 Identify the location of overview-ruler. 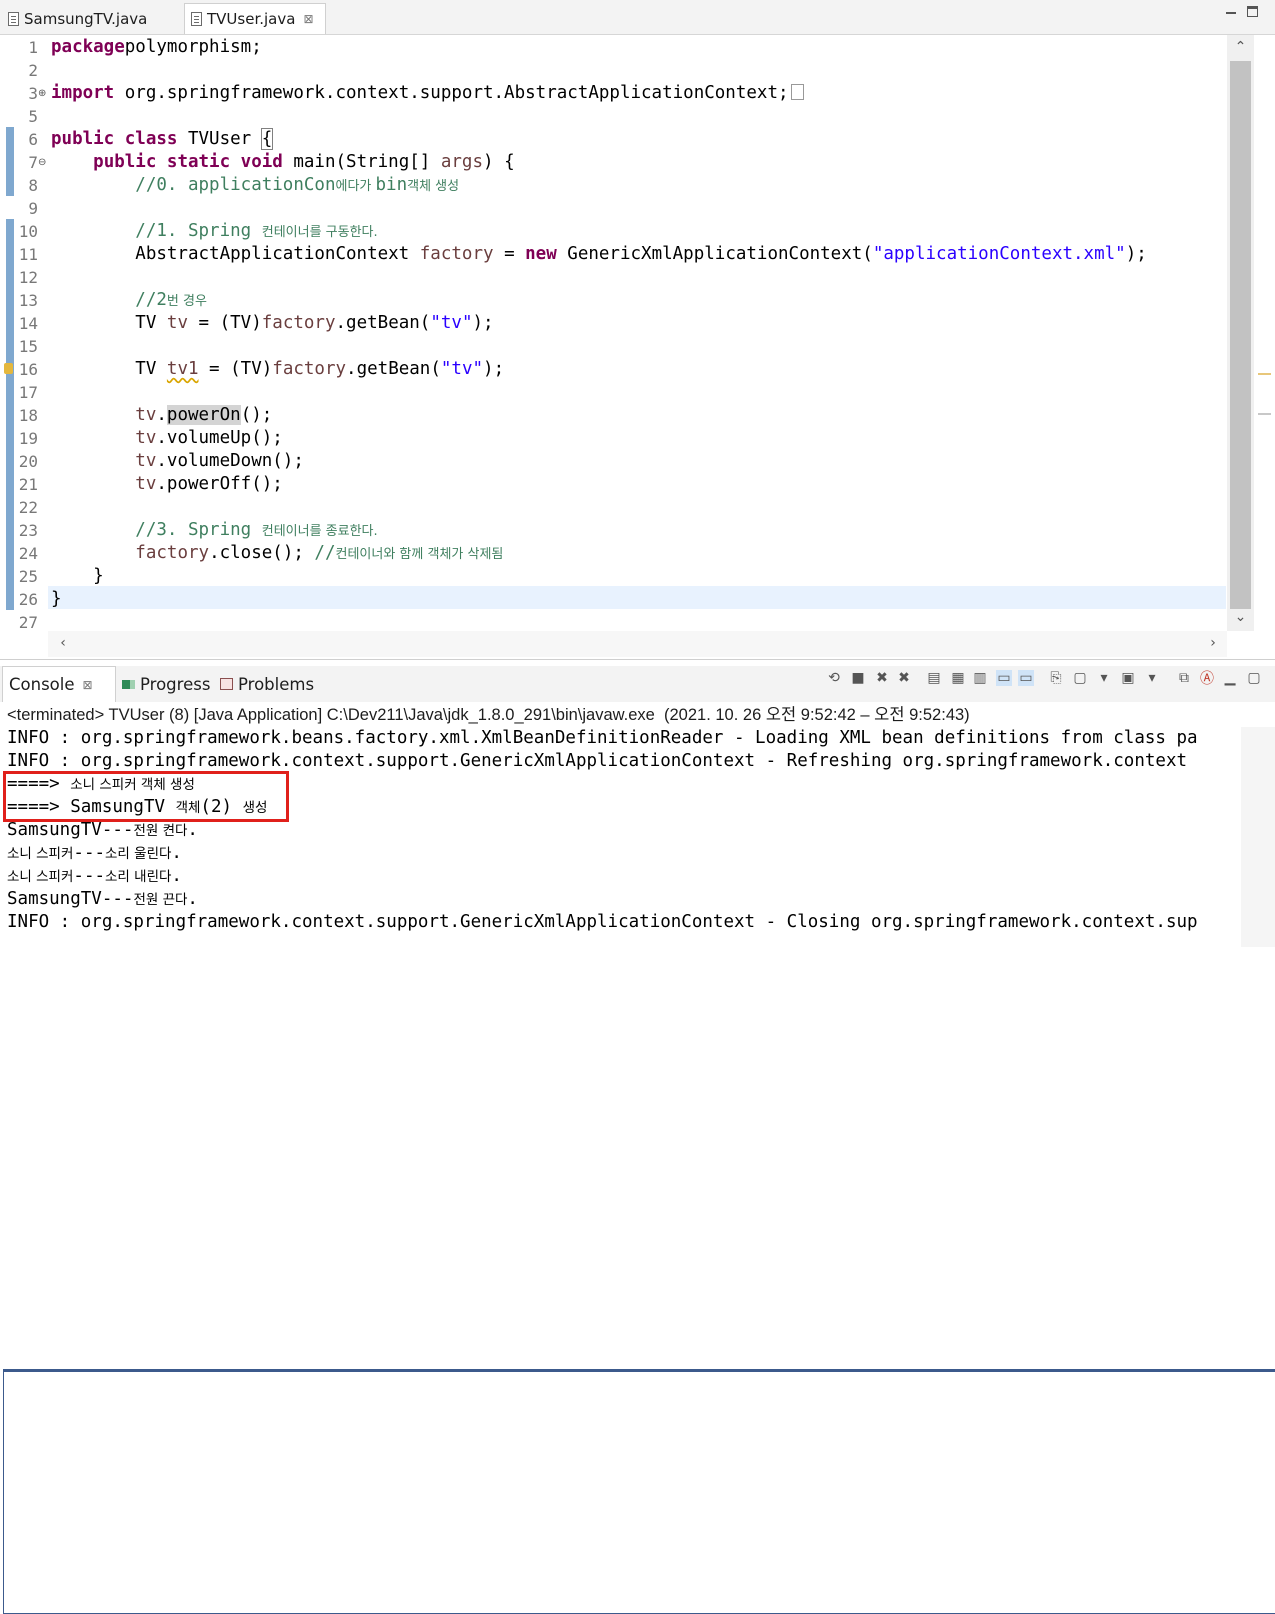
(1265, 333).